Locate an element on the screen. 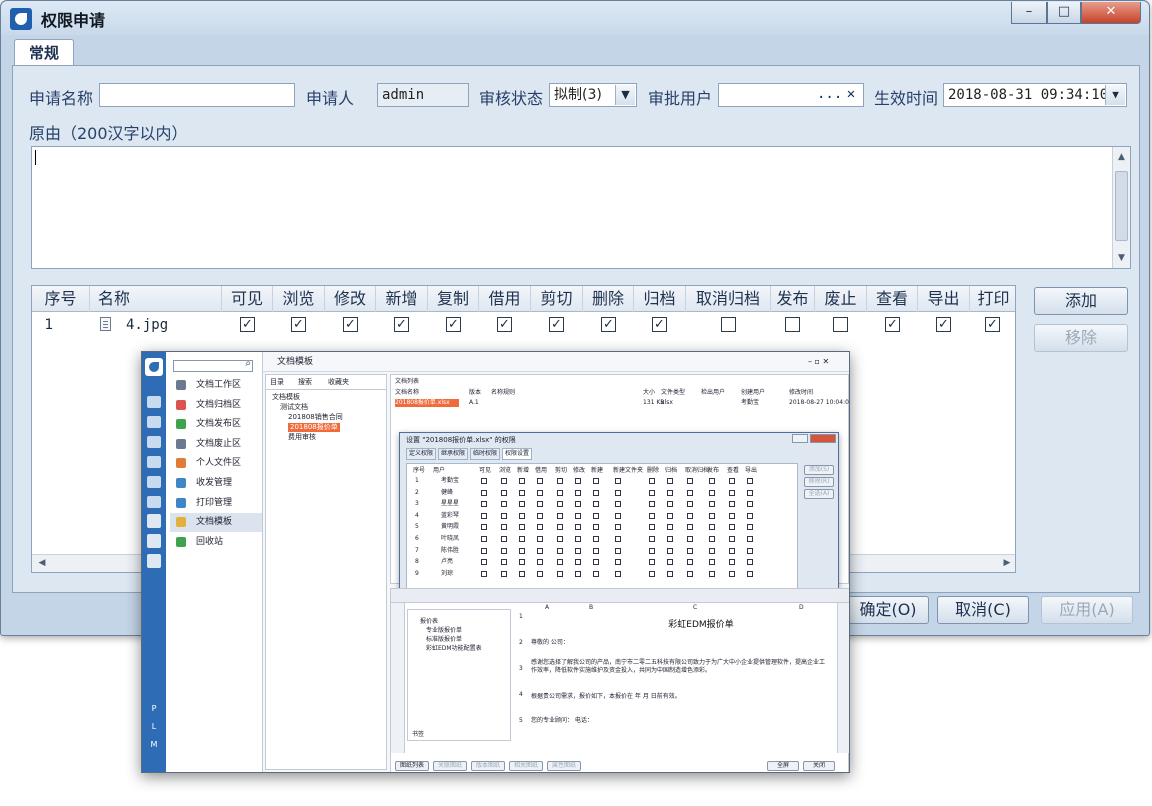 This screenshot has width=1152, height=806. doc-list-column: 文件类型 is located at coordinates (673, 393).